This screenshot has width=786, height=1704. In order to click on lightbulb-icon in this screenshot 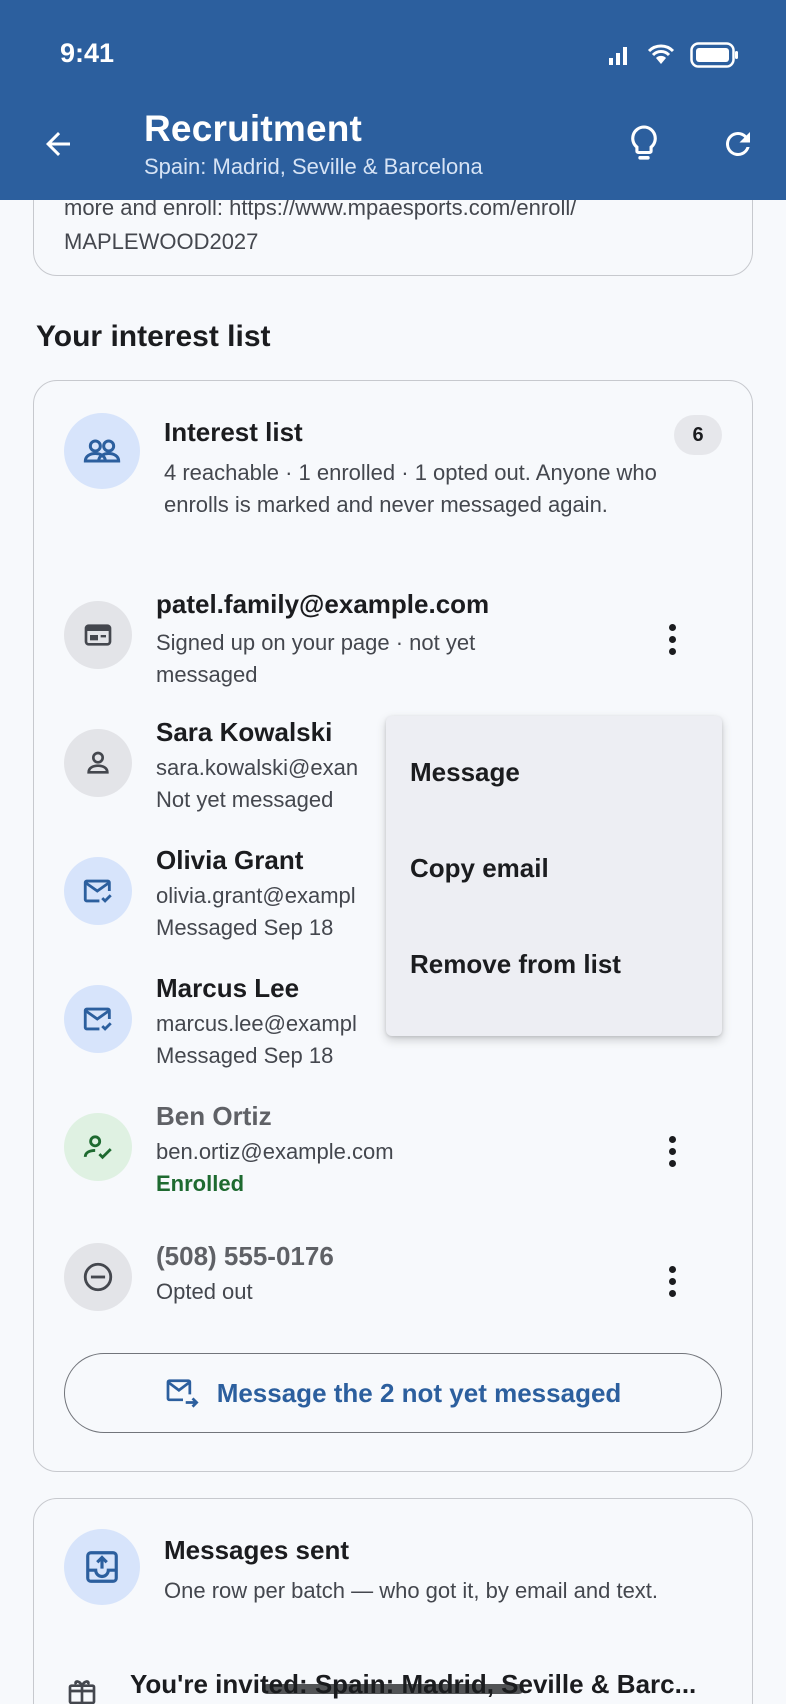, I will do `click(644, 142)`.